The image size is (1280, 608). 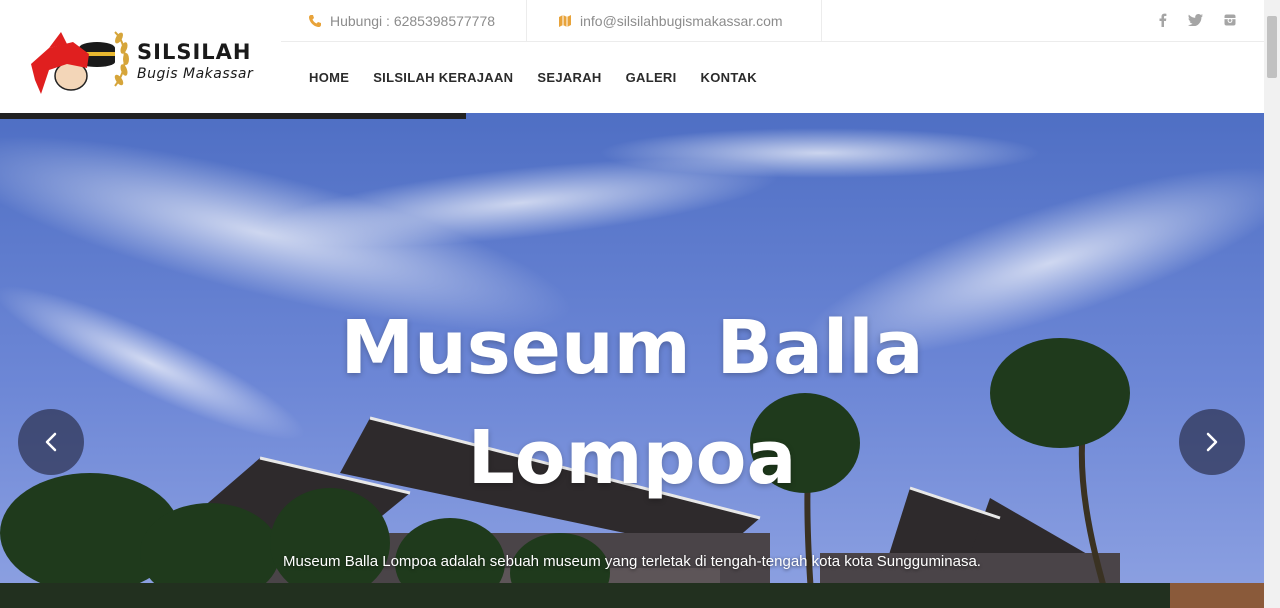 I want to click on contact-email: info@silsilahbugismakassar.com, so click(x=670, y=21).